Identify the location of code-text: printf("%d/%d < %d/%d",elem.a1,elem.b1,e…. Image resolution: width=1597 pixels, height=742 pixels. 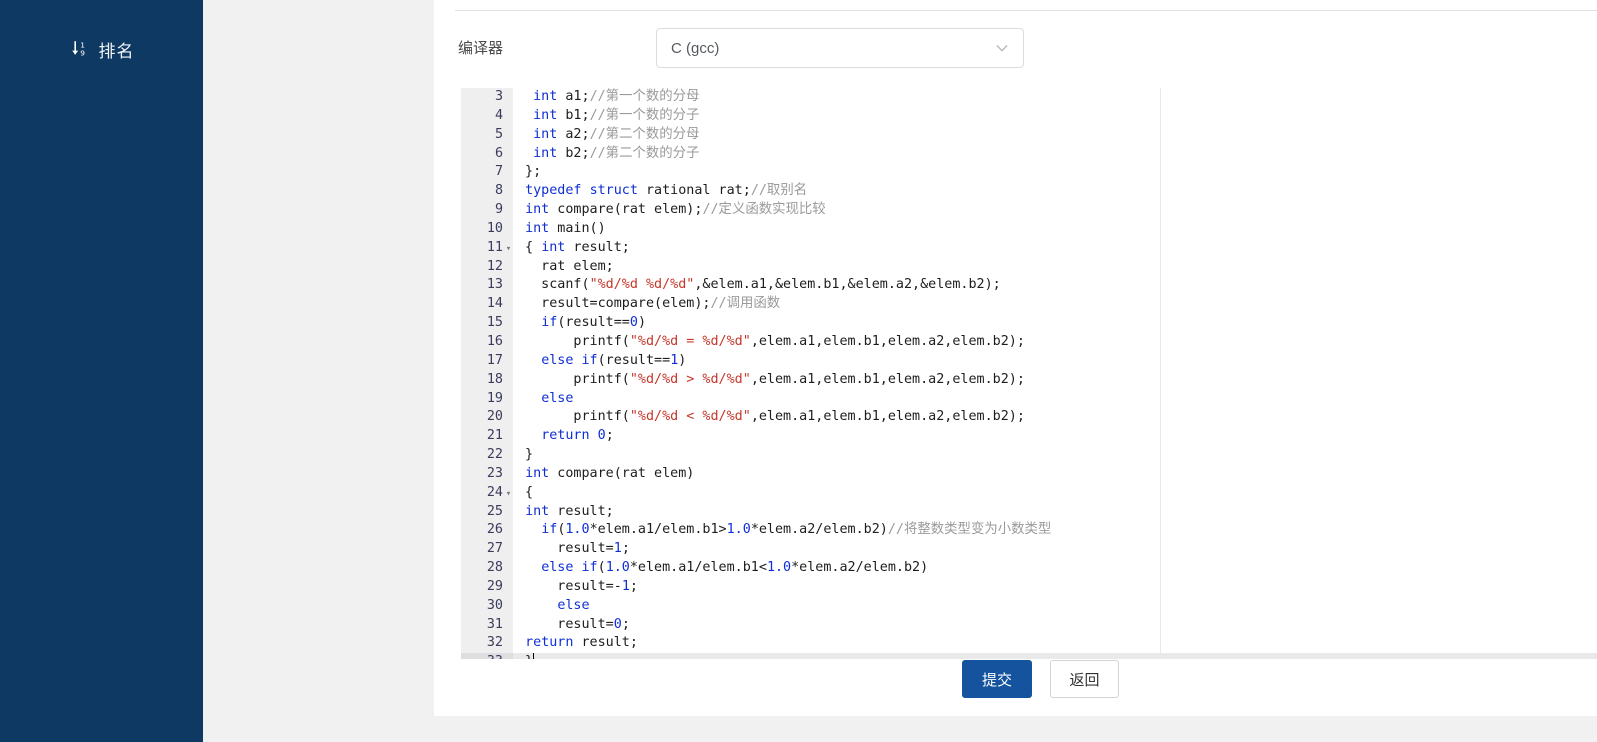
(771, 417).